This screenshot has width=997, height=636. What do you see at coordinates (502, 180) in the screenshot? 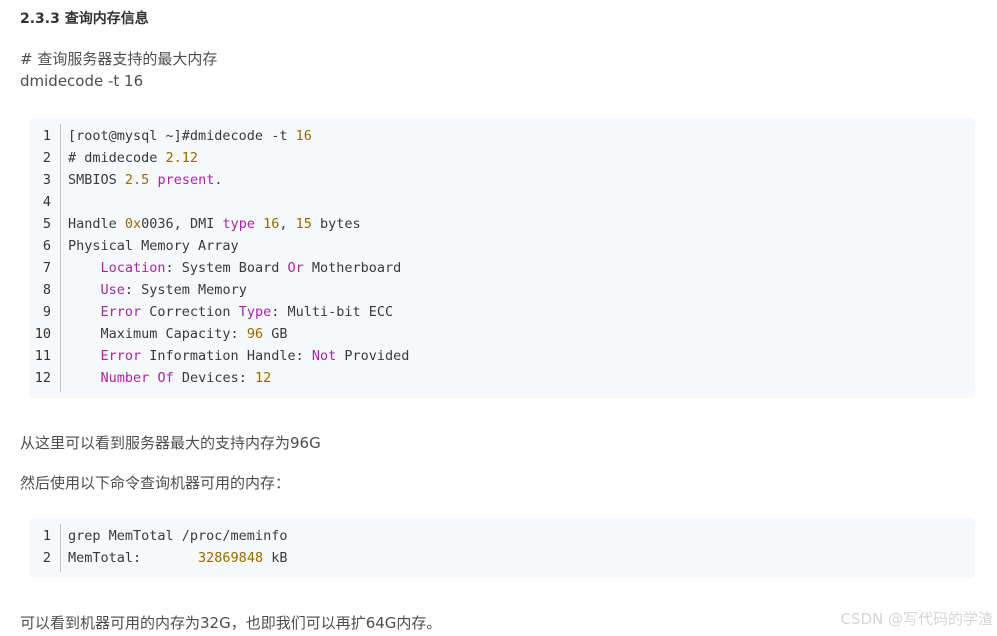
I see `code-line: 3 SMBIOS 2.5 present.` at bounding box center [502, 180].